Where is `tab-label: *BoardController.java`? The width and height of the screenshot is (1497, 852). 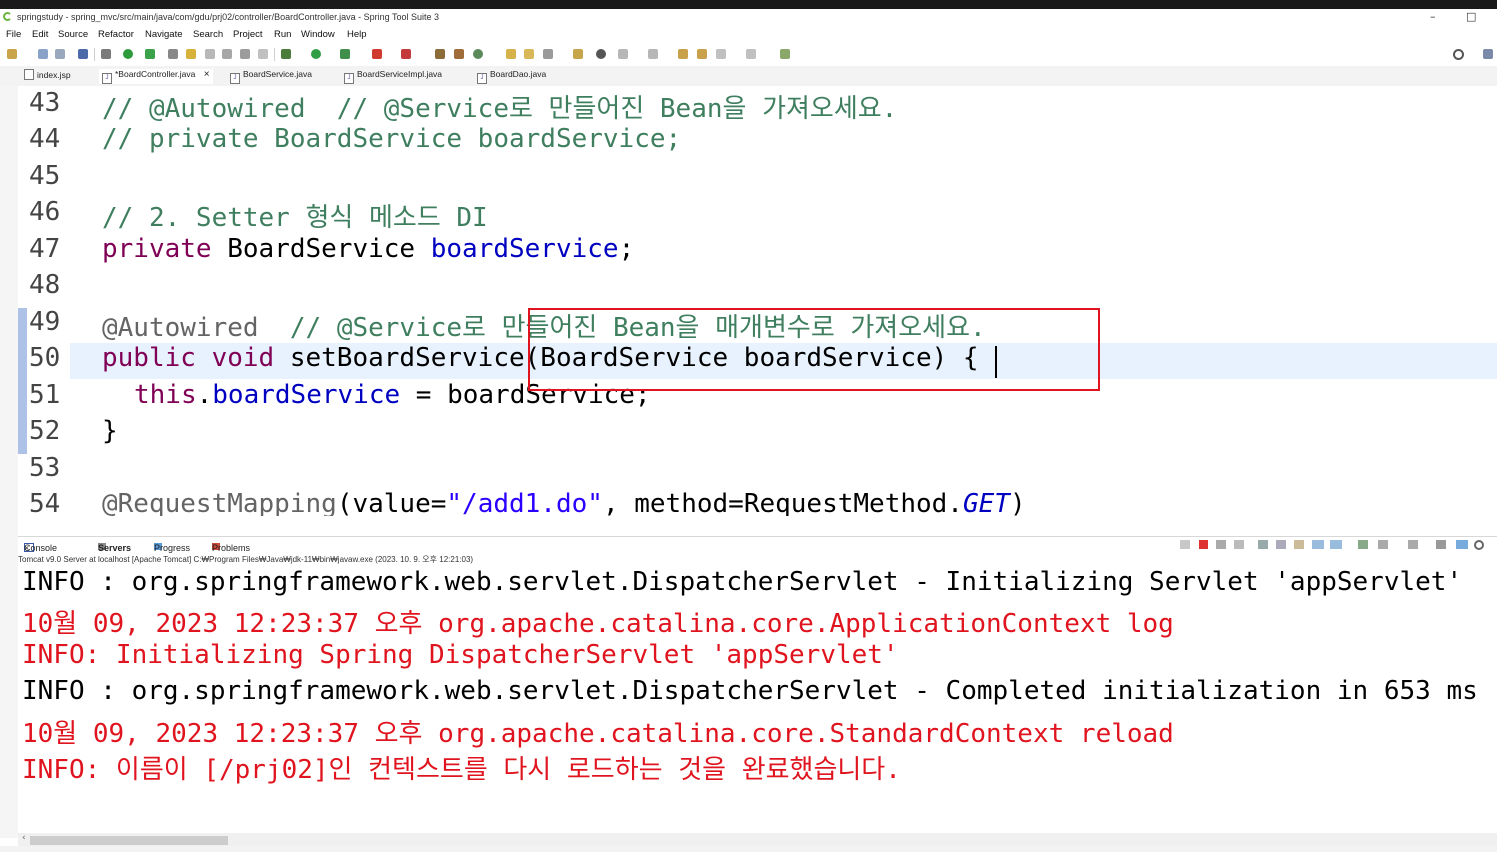 tab-label: *BoardController.java is located at coordinates (155, 74).